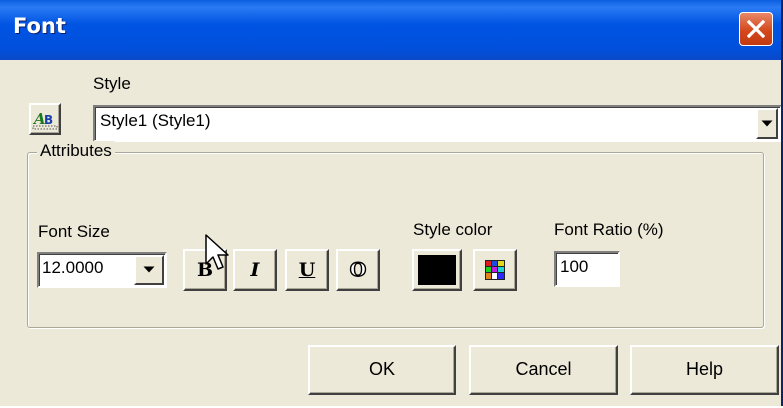 Image resolution: width=783 pixels, height=408 pixels. I want to click on attributes-group-label: Attributes, so click(76, 151).